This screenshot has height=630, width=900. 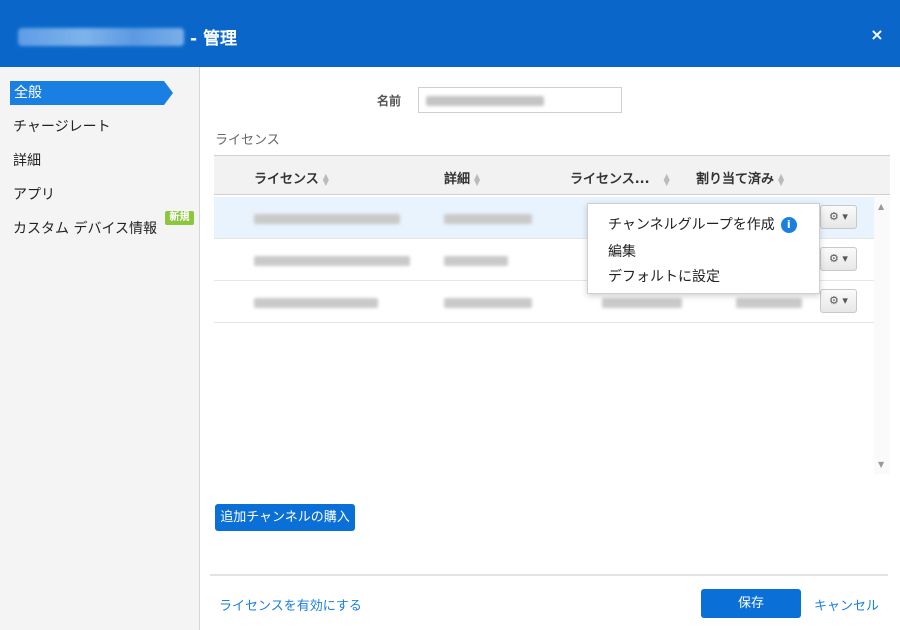 I want to click on column-header-assigned: 割り当て済み ▲ ▼, so click(x=740, y=177).